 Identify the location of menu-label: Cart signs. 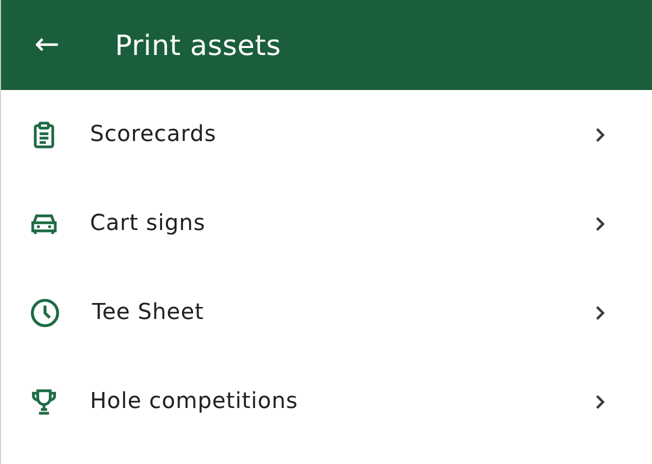
(148, 223).